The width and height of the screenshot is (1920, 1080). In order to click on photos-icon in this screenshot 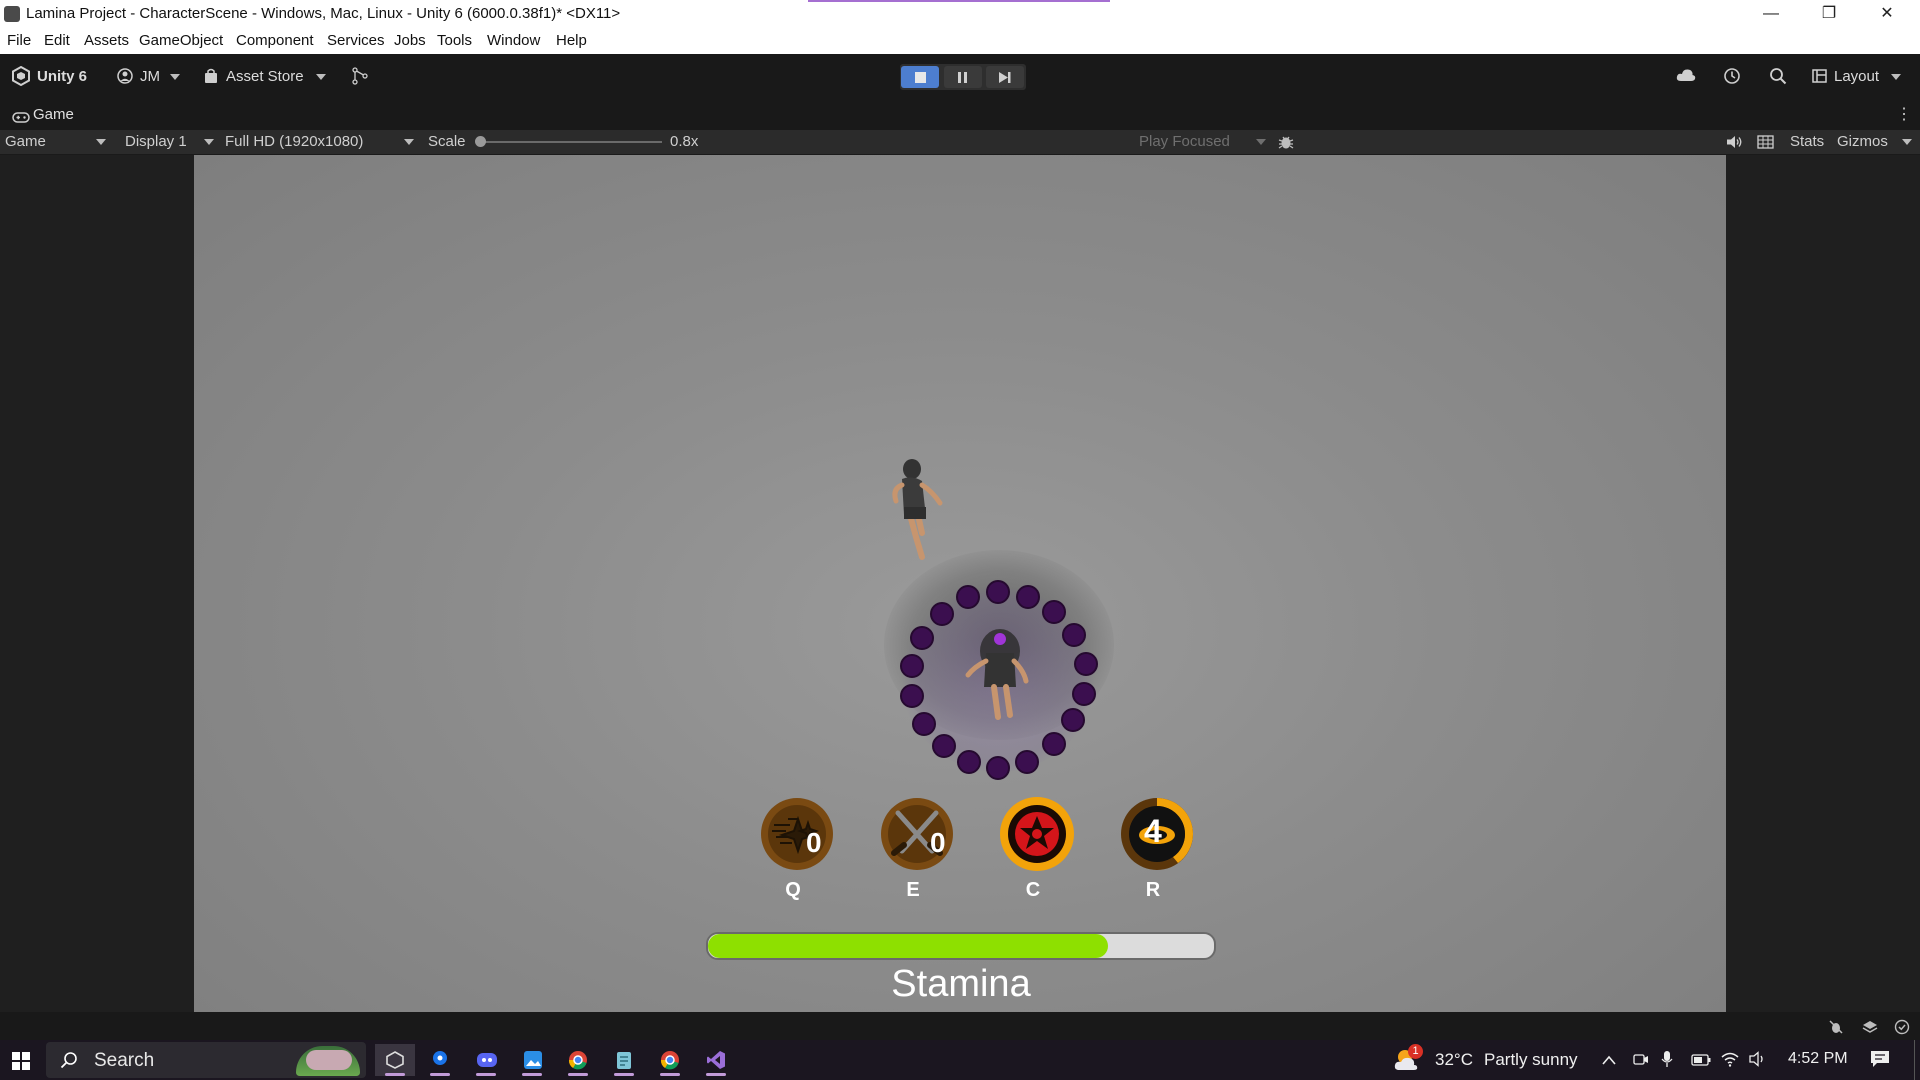, I will do `click(533, 1060)`.